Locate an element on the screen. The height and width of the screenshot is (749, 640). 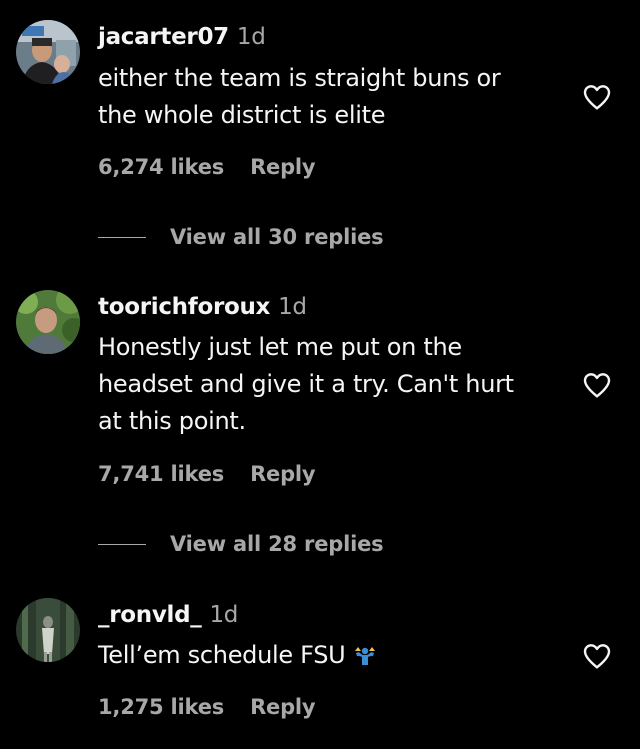
comment-text-line: either the team is straight buns or is located at coordinates (299, 78).